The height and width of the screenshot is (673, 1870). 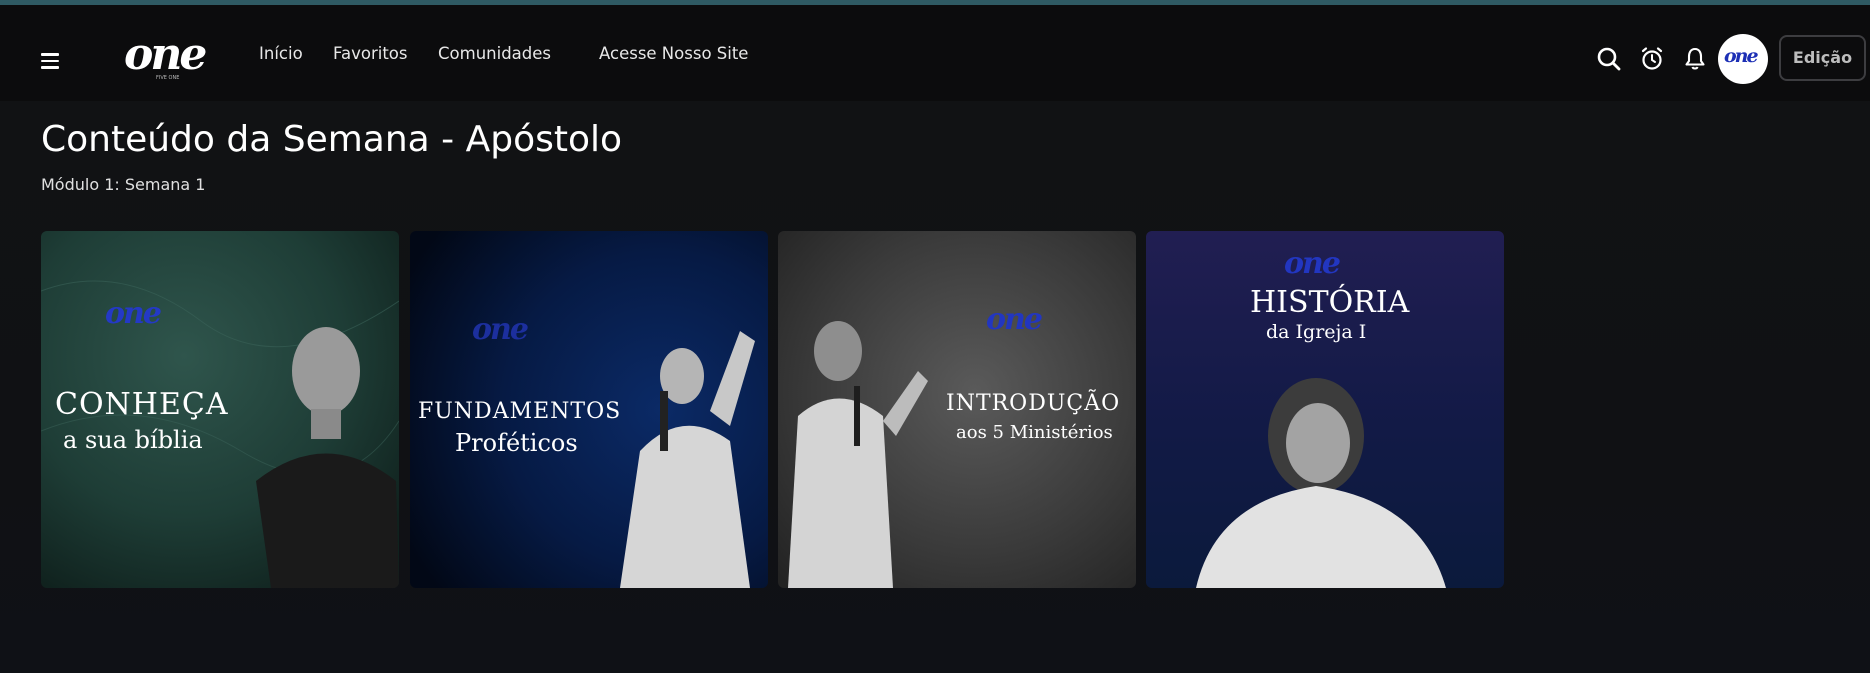 I want to click on content-card-fundamentos: one FUNDAMENTOS Proféticos, so click(x=589, y=409).